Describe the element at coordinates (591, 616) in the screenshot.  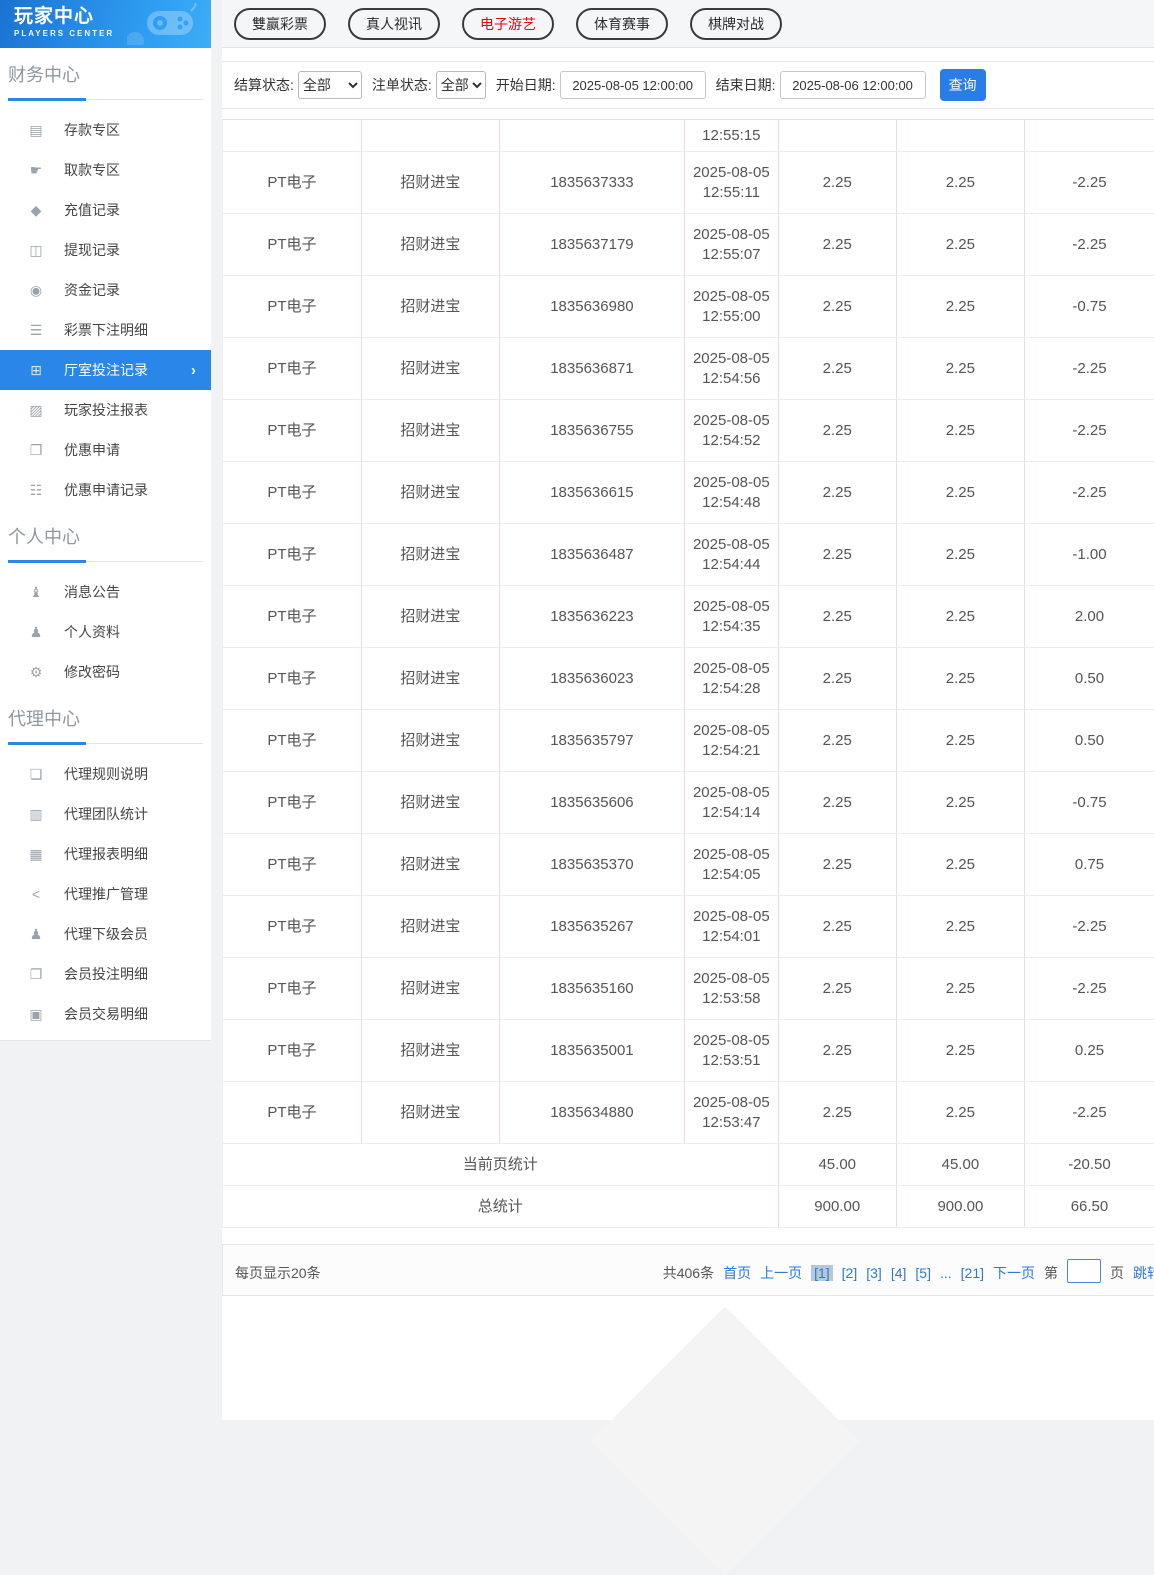
I see `cell-order-id: 1835636223` at that location.